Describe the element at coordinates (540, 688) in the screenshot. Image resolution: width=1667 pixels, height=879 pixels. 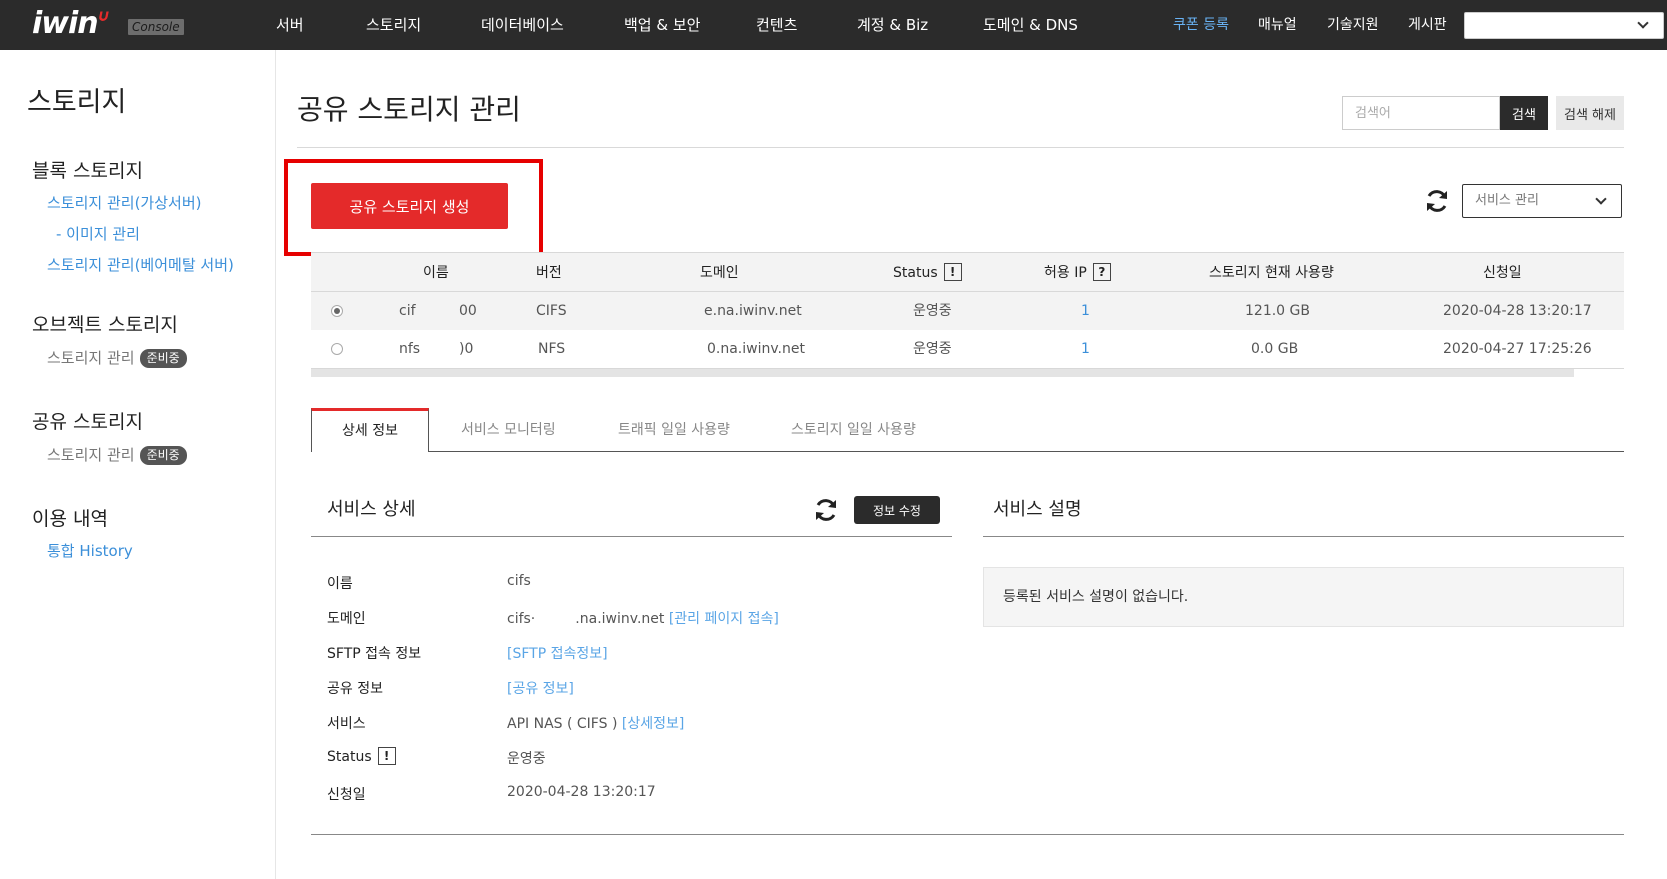
I see `share-info-link: [공유 정보]` at that location.